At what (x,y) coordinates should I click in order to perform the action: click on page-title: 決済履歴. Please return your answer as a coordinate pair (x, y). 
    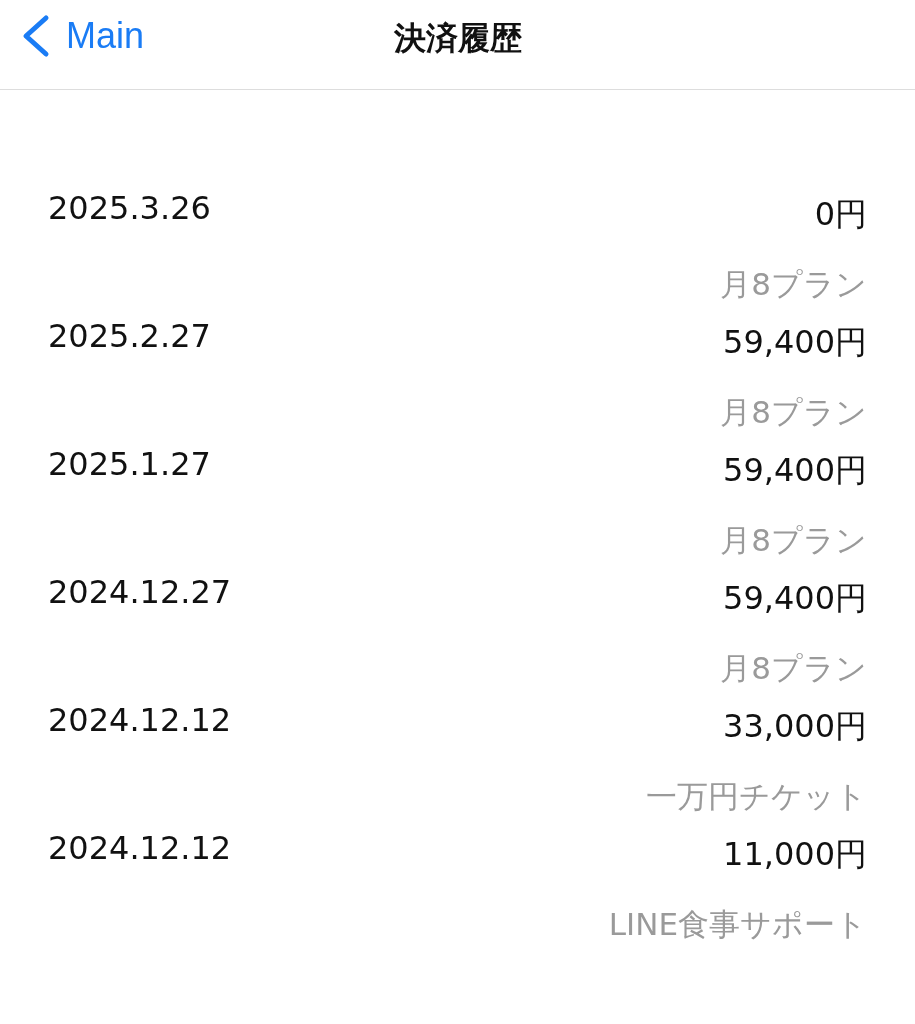
    Looking at the image, I should click on (457, 38).